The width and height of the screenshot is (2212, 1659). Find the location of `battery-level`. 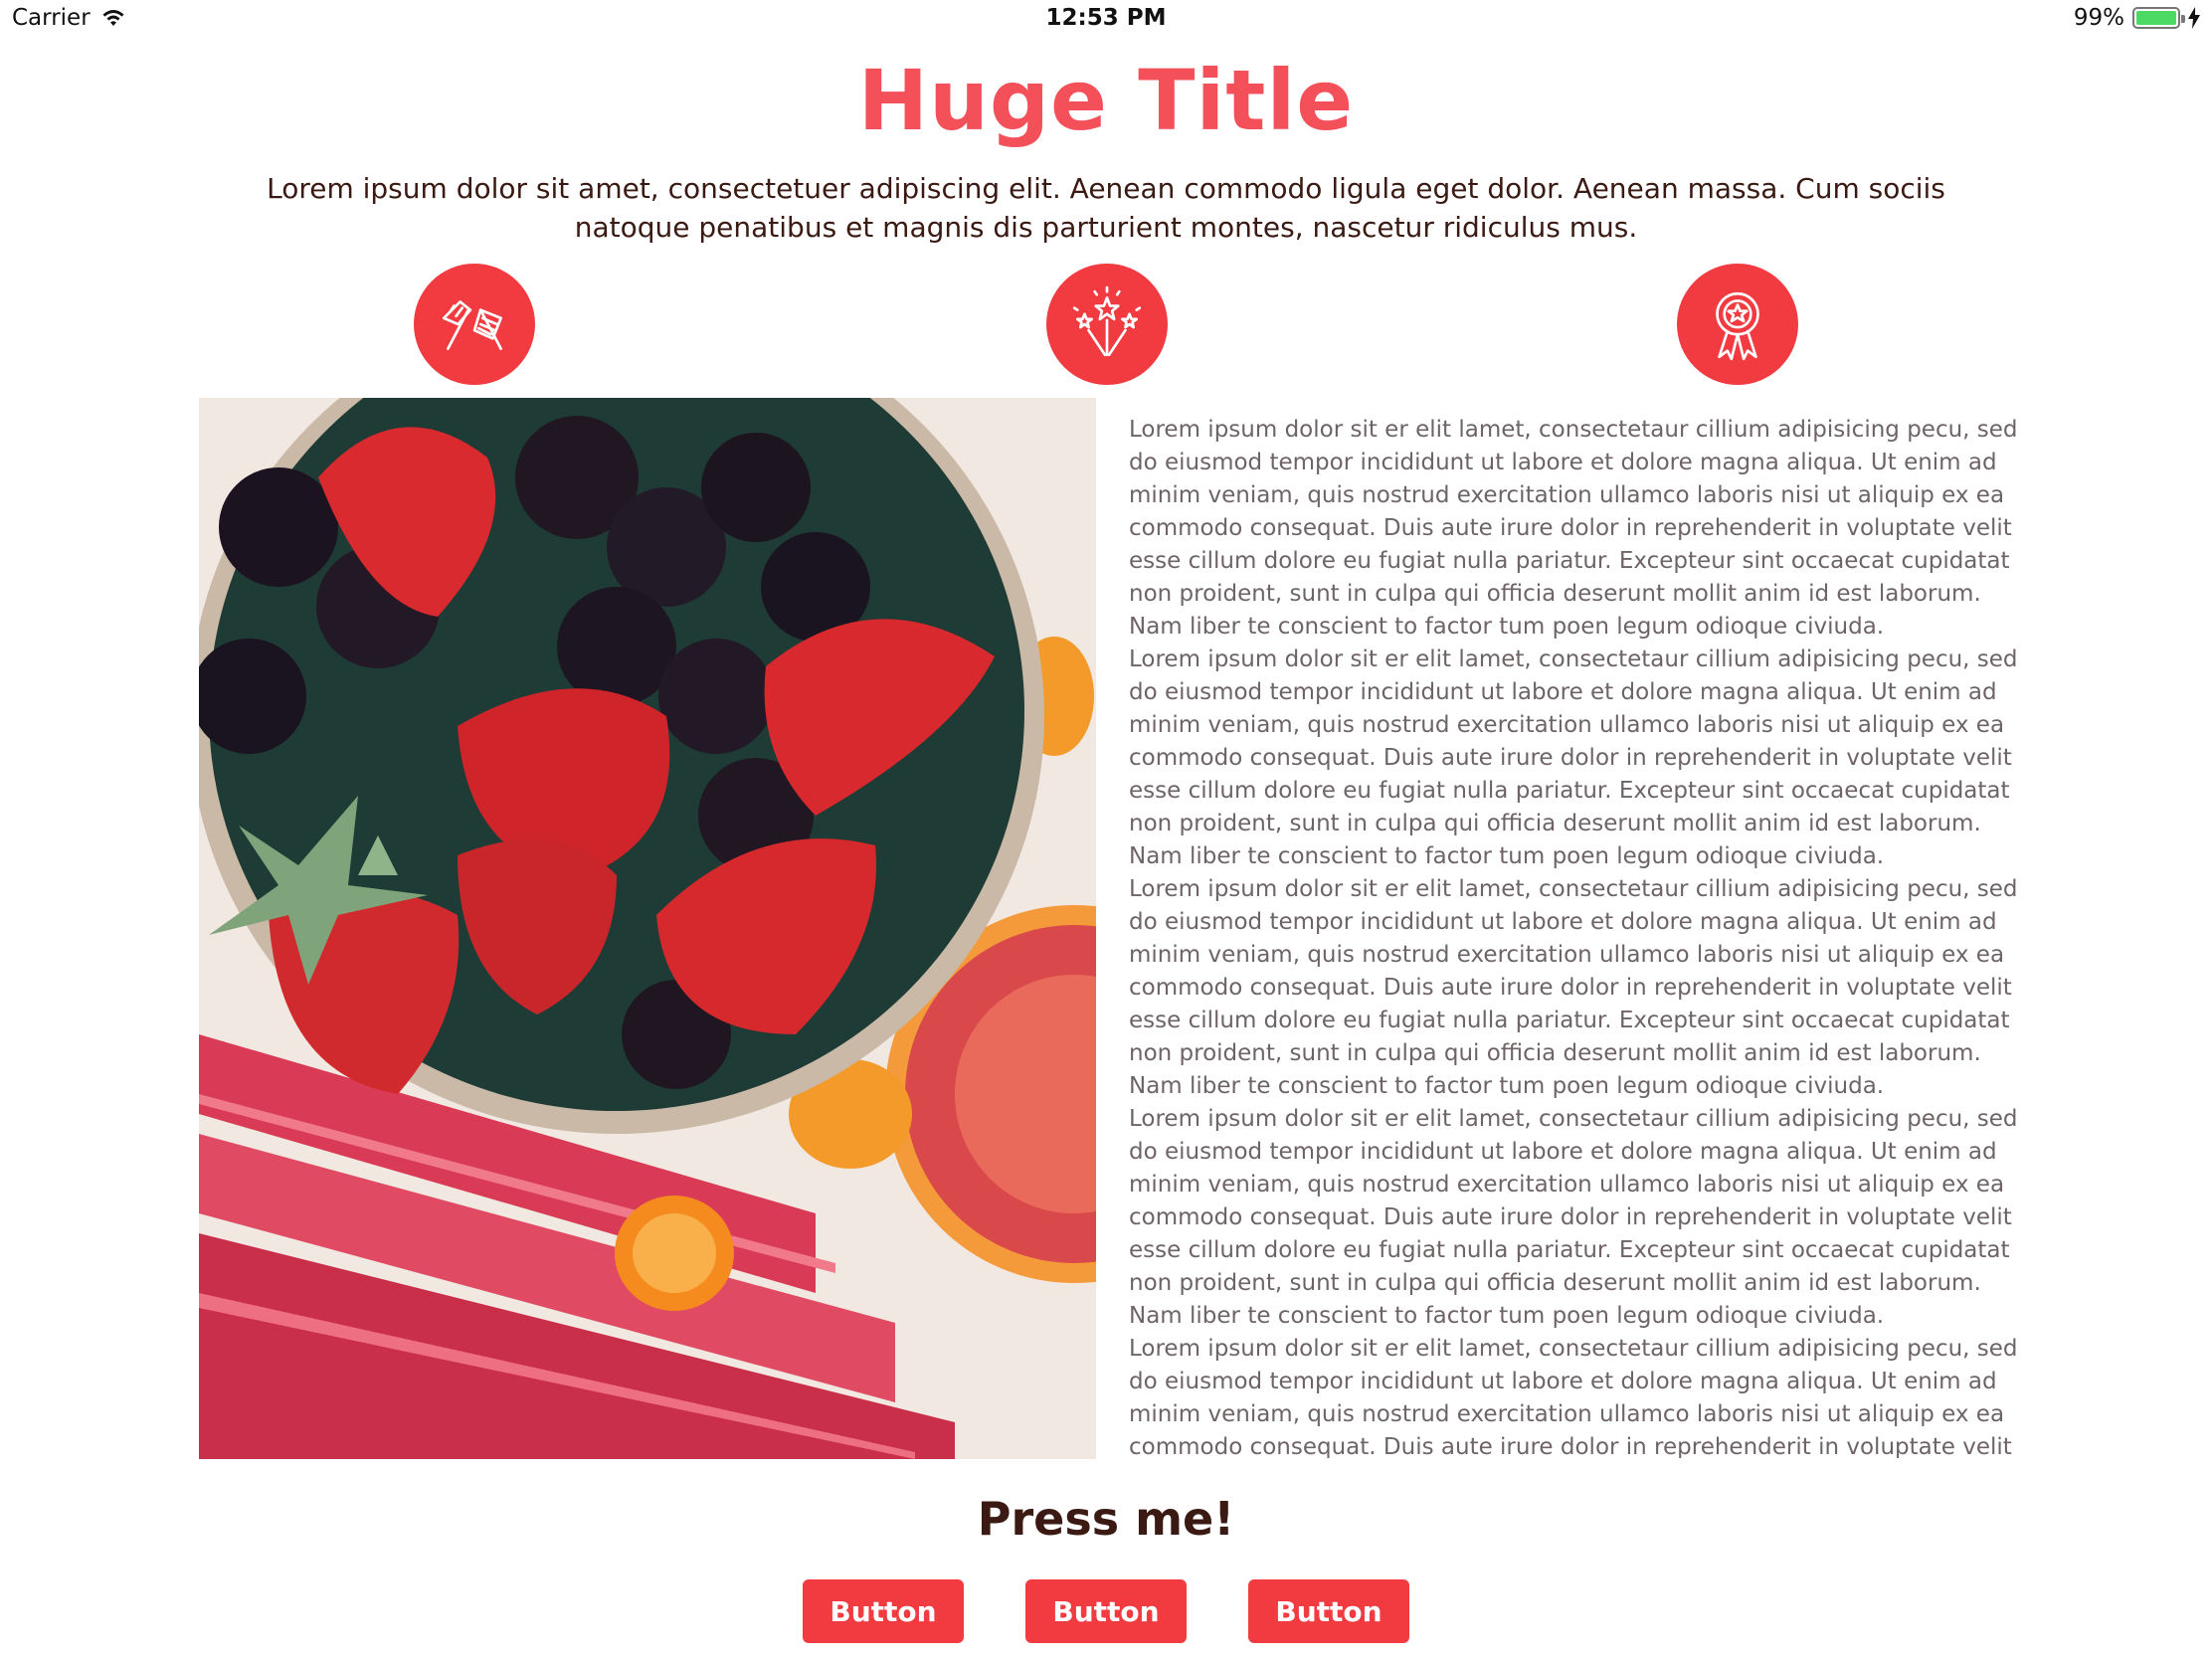

battery-level is located at coordinates (2156, 18).